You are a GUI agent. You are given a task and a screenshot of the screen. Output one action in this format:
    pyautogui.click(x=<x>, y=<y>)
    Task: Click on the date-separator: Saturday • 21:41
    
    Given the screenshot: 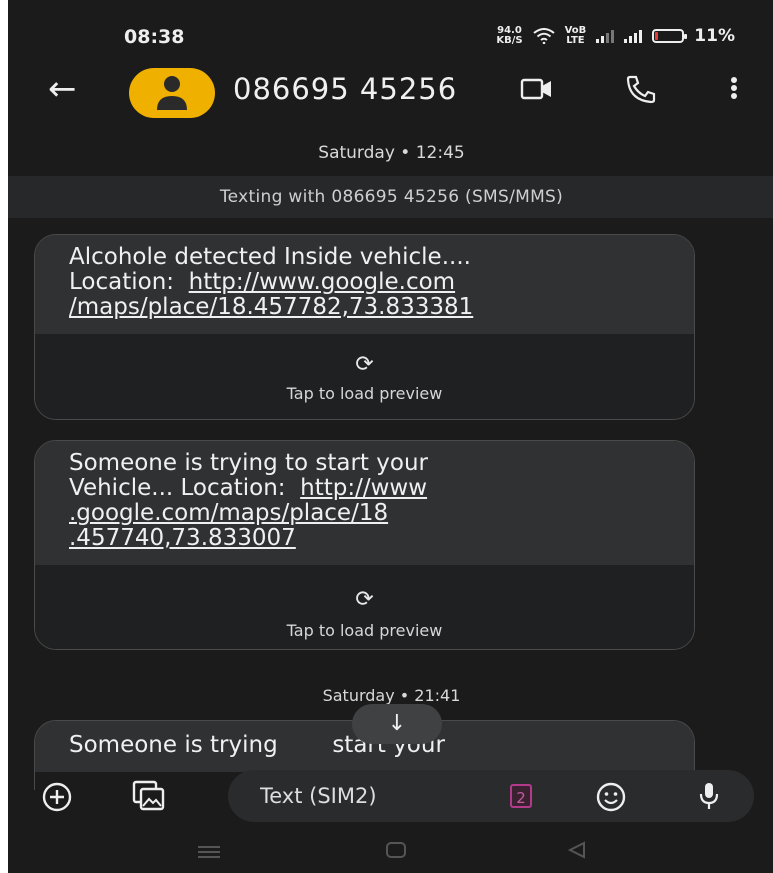 What is the action you would take?
    pyautogui.click(x=391, y=695)
    